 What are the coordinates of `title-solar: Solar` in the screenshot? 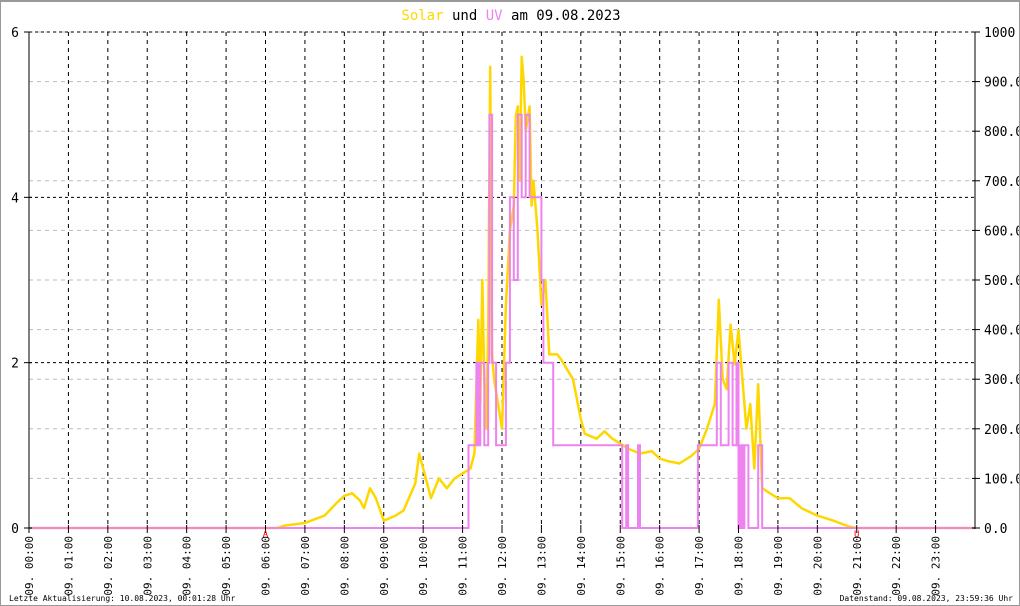 It's located at (422, 16).